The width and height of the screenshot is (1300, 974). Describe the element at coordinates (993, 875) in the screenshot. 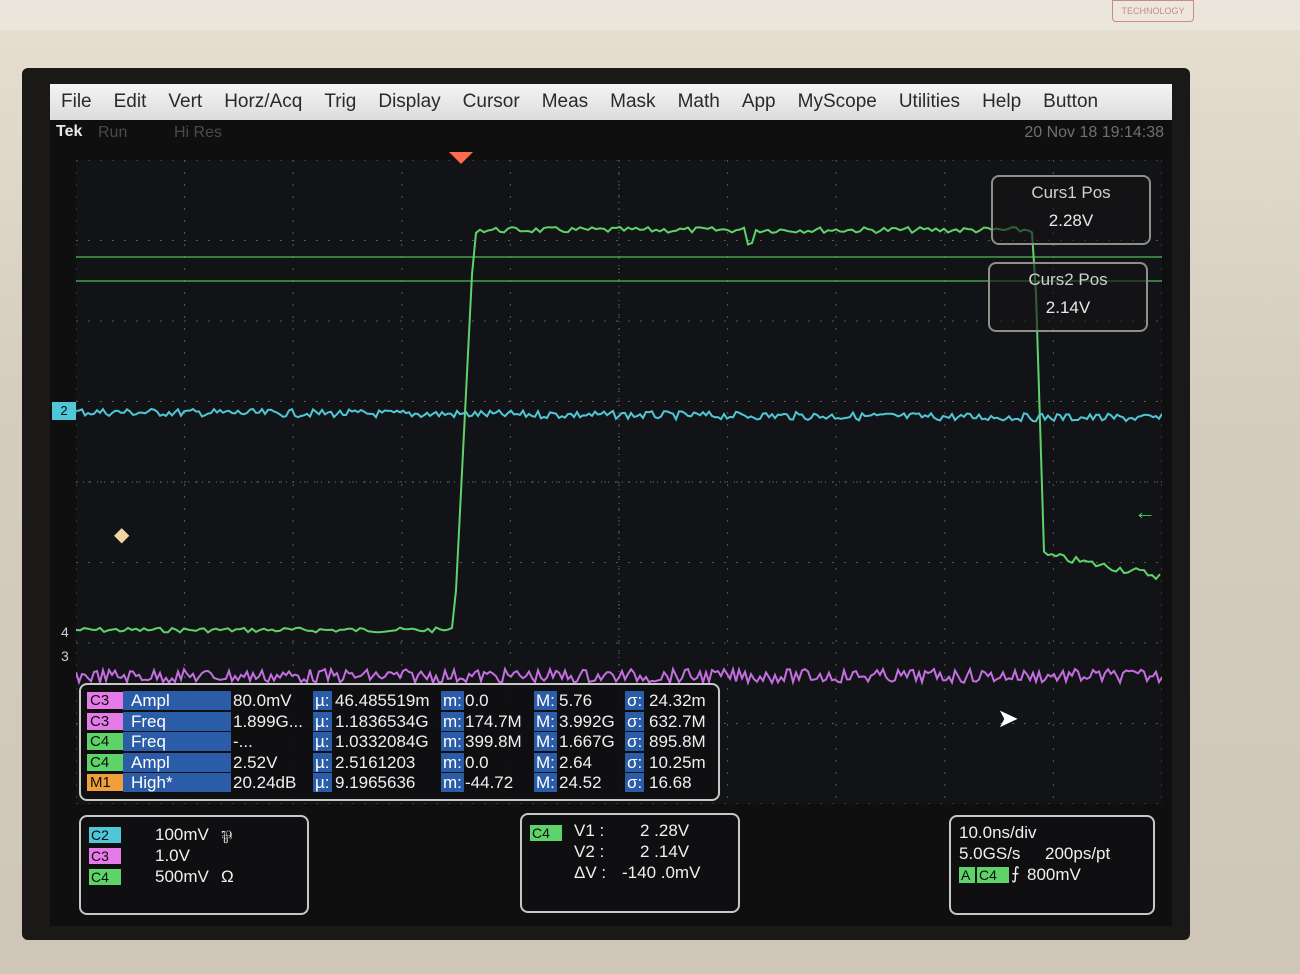

I see `trigger-channel: C4` at that location.